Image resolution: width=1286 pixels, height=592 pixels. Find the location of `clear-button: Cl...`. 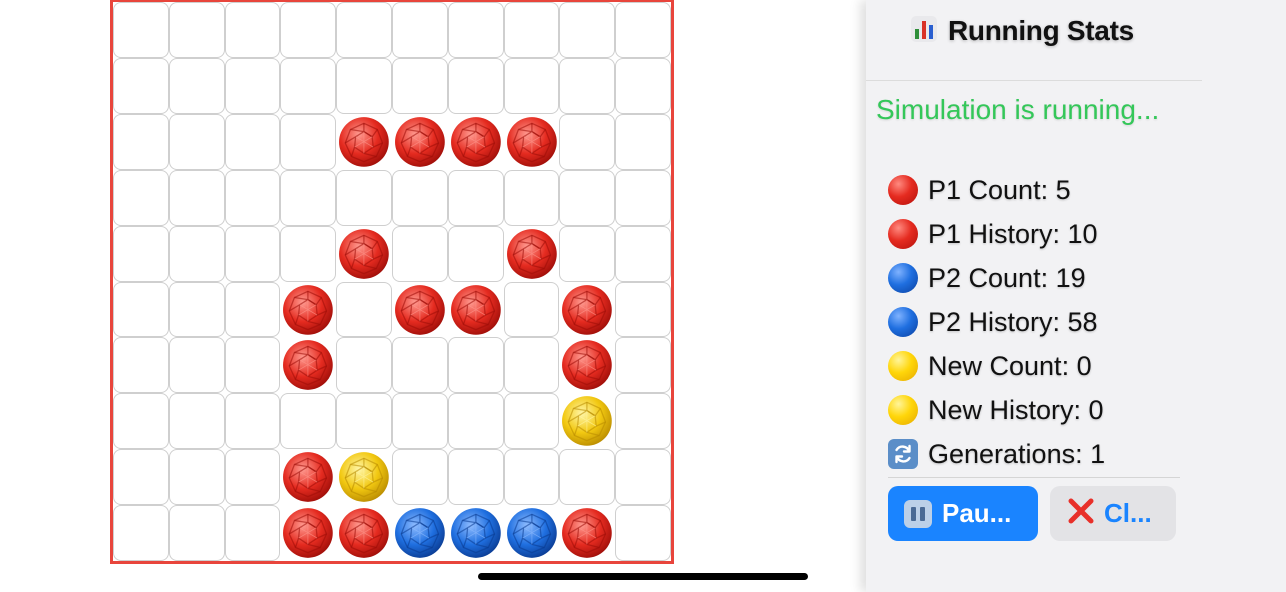

clear-button: Cl... is located at coordinates (1113, 513).